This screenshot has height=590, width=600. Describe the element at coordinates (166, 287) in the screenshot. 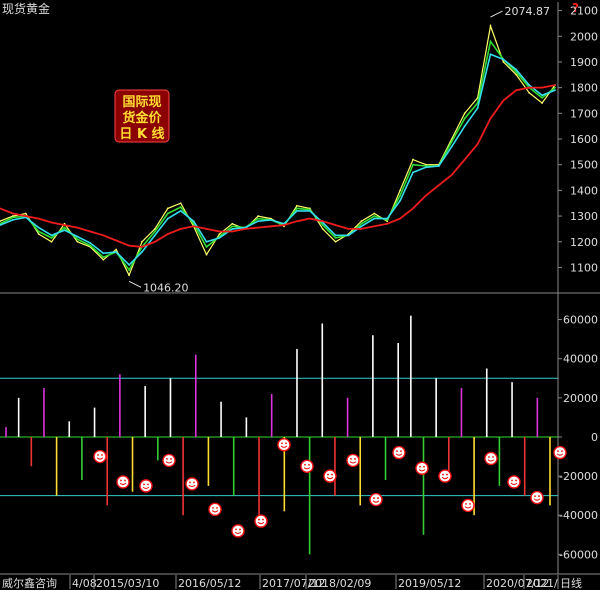

I see `annotation-label: 1046.20` at that location.